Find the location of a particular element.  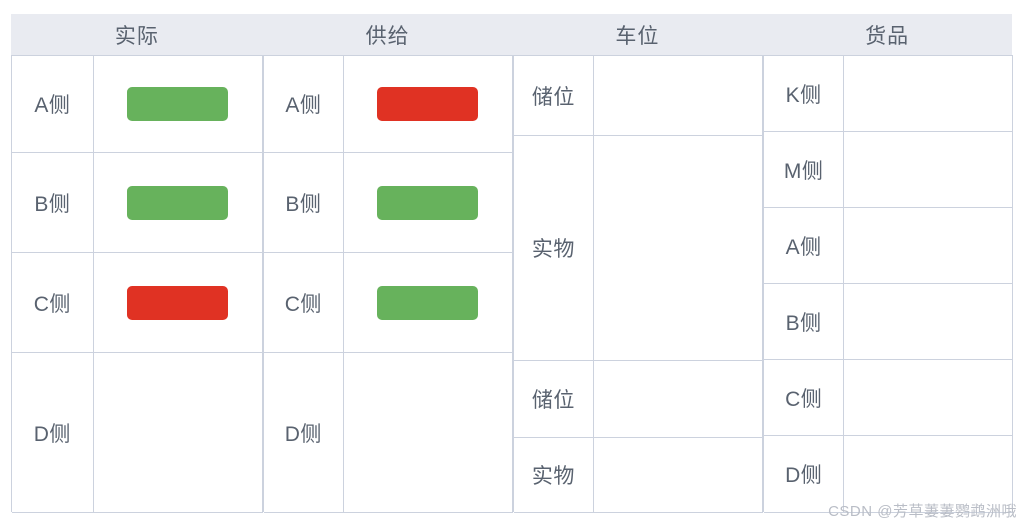

column-group-header-4: 货品 is located at coordinates (887, 36).